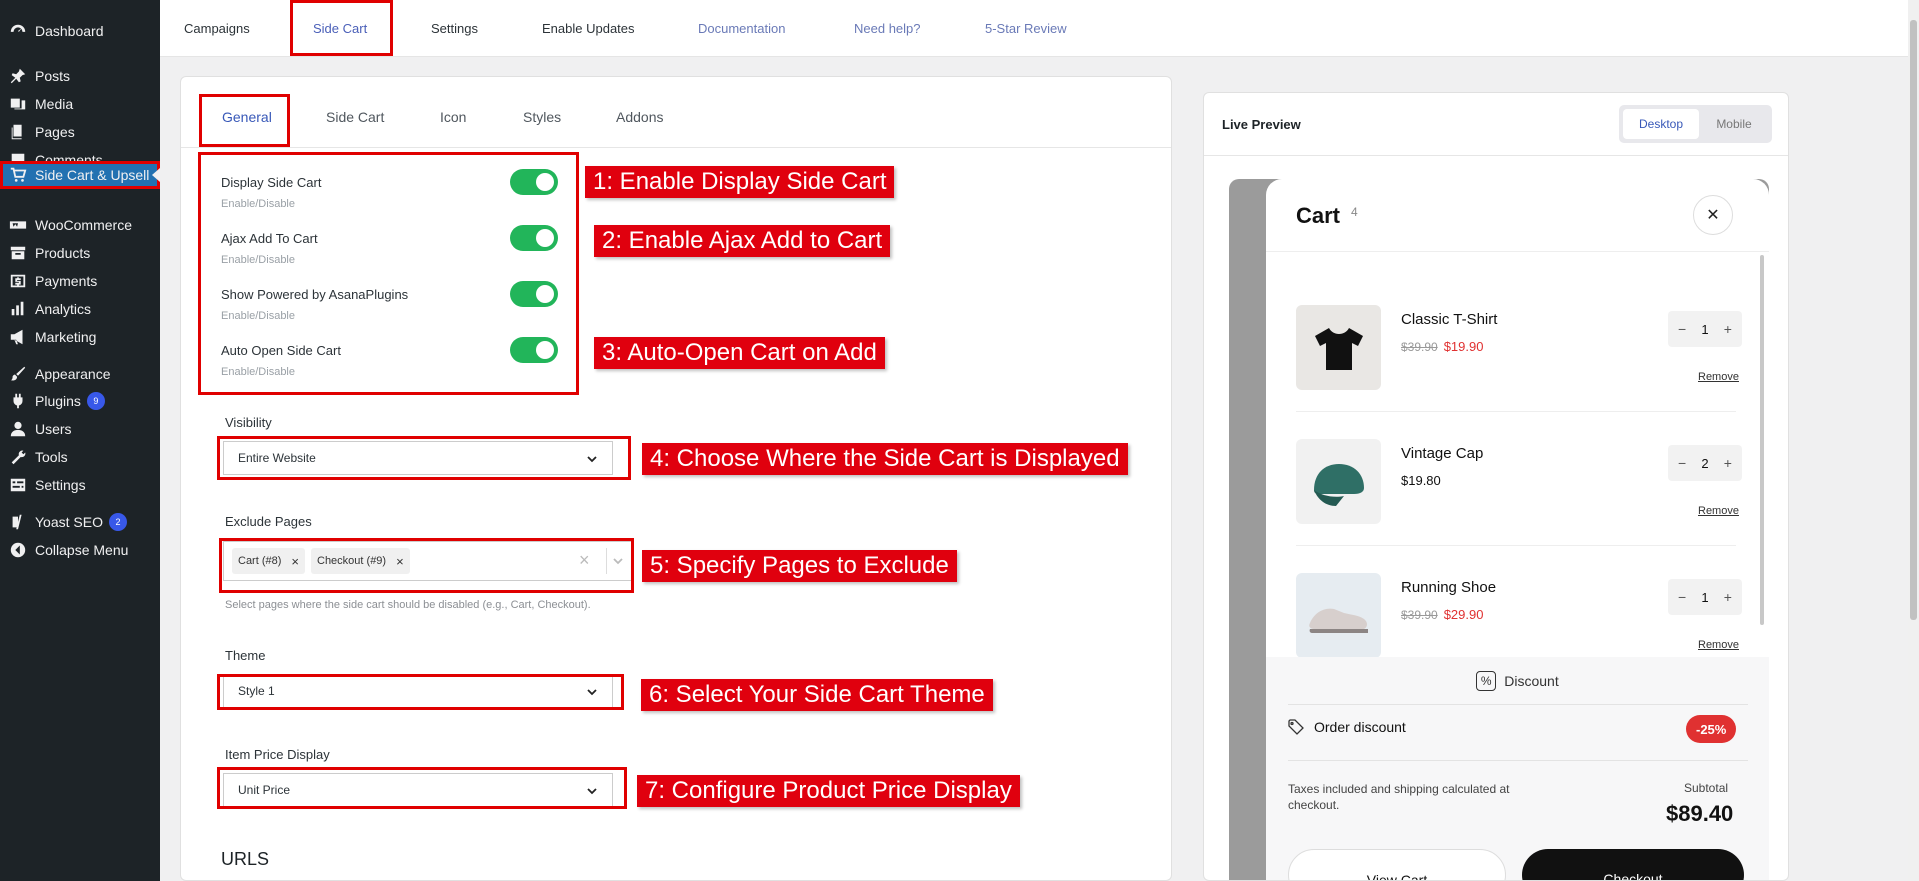 The image size is (1919, 881). What do you see at coordinates (18, 457) in the screenshot?
I see `wrench-icon` at bounding box center [18, 457].